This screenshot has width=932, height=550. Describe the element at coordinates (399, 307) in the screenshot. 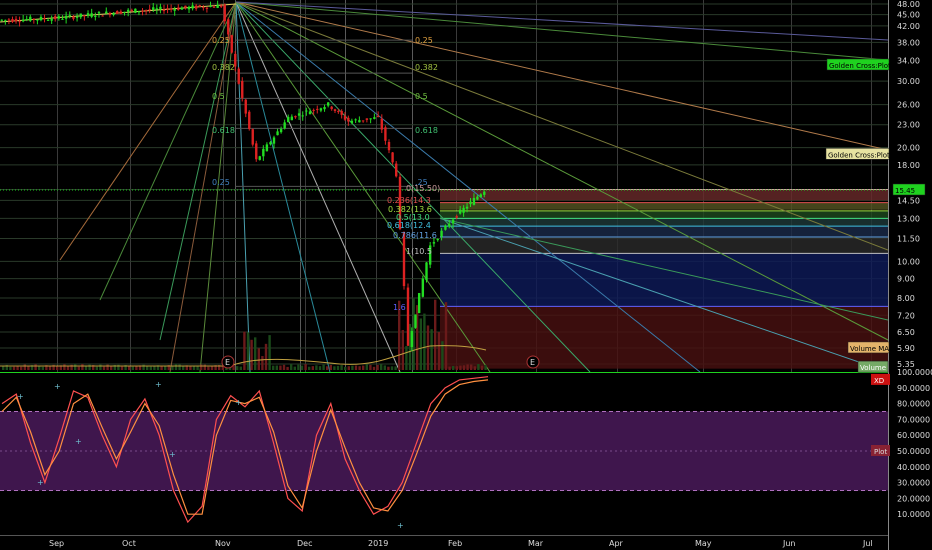

I see `fib-retracement-label: 1.6` at that location.